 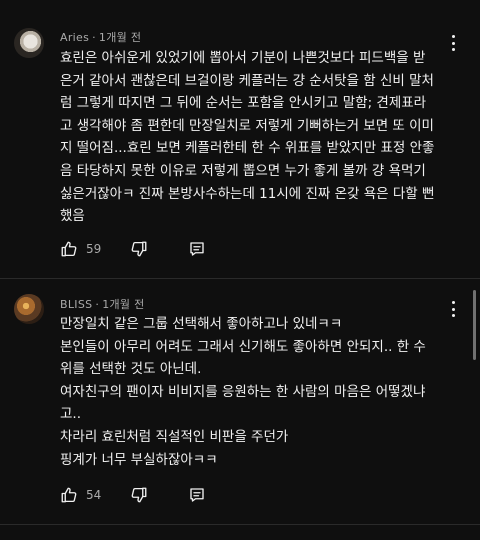 I want to click on comment-line: 고 생각해야 좀 편한데 만장일치로 저렇게 기뻐하는거 보면 또 이미, so click(x=247, y=125).